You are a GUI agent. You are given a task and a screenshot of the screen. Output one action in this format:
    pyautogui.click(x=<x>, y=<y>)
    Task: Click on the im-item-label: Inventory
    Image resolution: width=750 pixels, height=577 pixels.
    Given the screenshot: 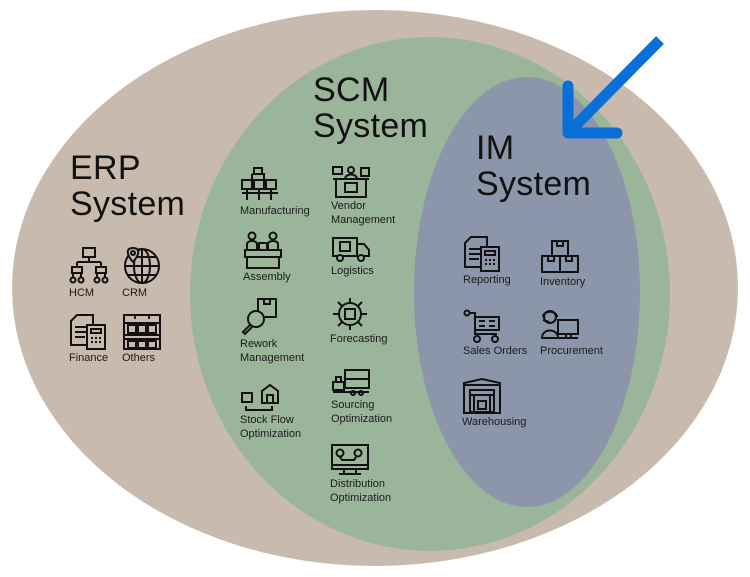 What is the action you would take?
    pyautogui.click(x=563, y=282)
    